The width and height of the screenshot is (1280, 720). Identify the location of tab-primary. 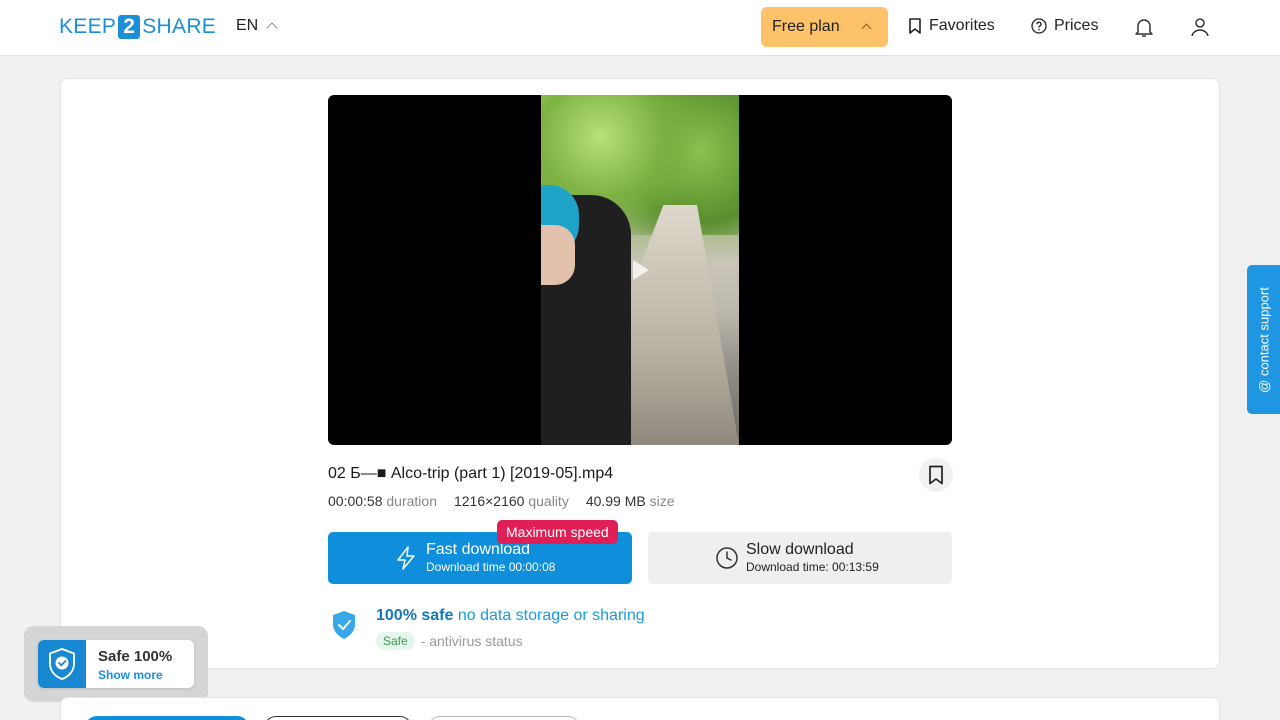
(167, 718).